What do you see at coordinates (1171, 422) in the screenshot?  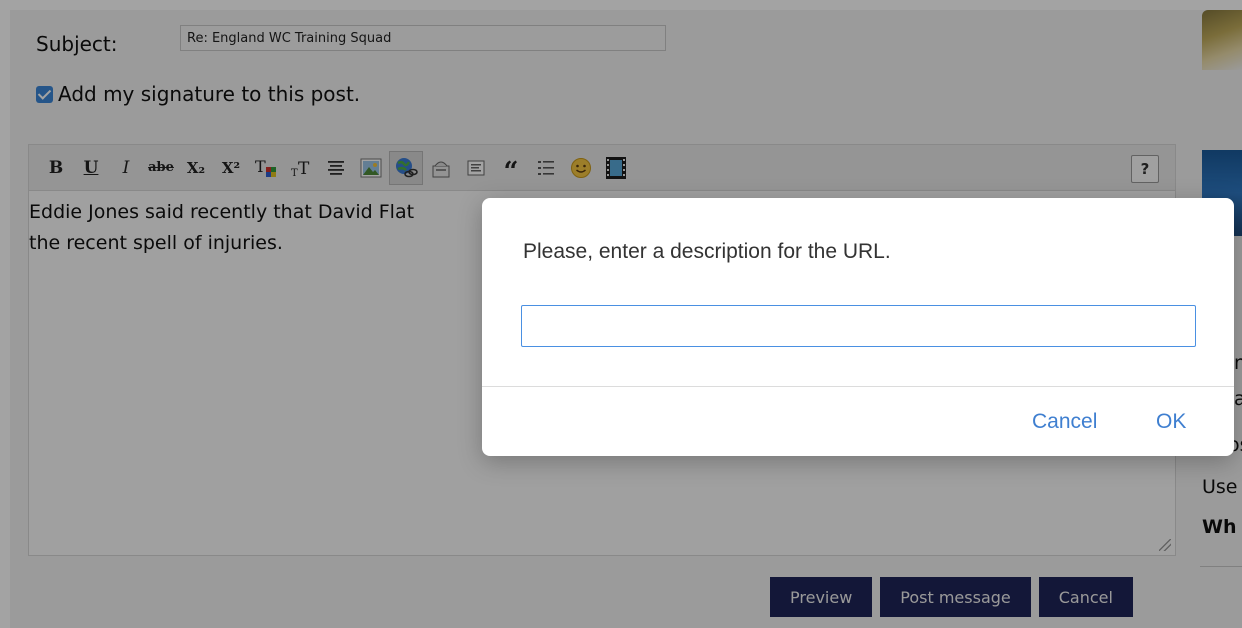 I see `dialog-ok-button: OK` at bounding box center [1171, 422].